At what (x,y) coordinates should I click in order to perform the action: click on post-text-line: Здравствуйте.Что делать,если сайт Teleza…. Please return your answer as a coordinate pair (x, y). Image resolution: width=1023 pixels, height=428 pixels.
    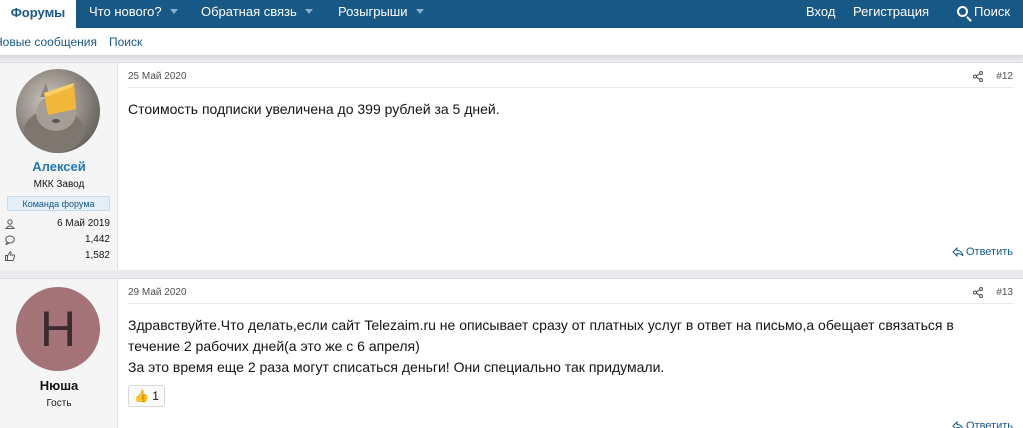
    Looking at the image, I should click on (541, 325).